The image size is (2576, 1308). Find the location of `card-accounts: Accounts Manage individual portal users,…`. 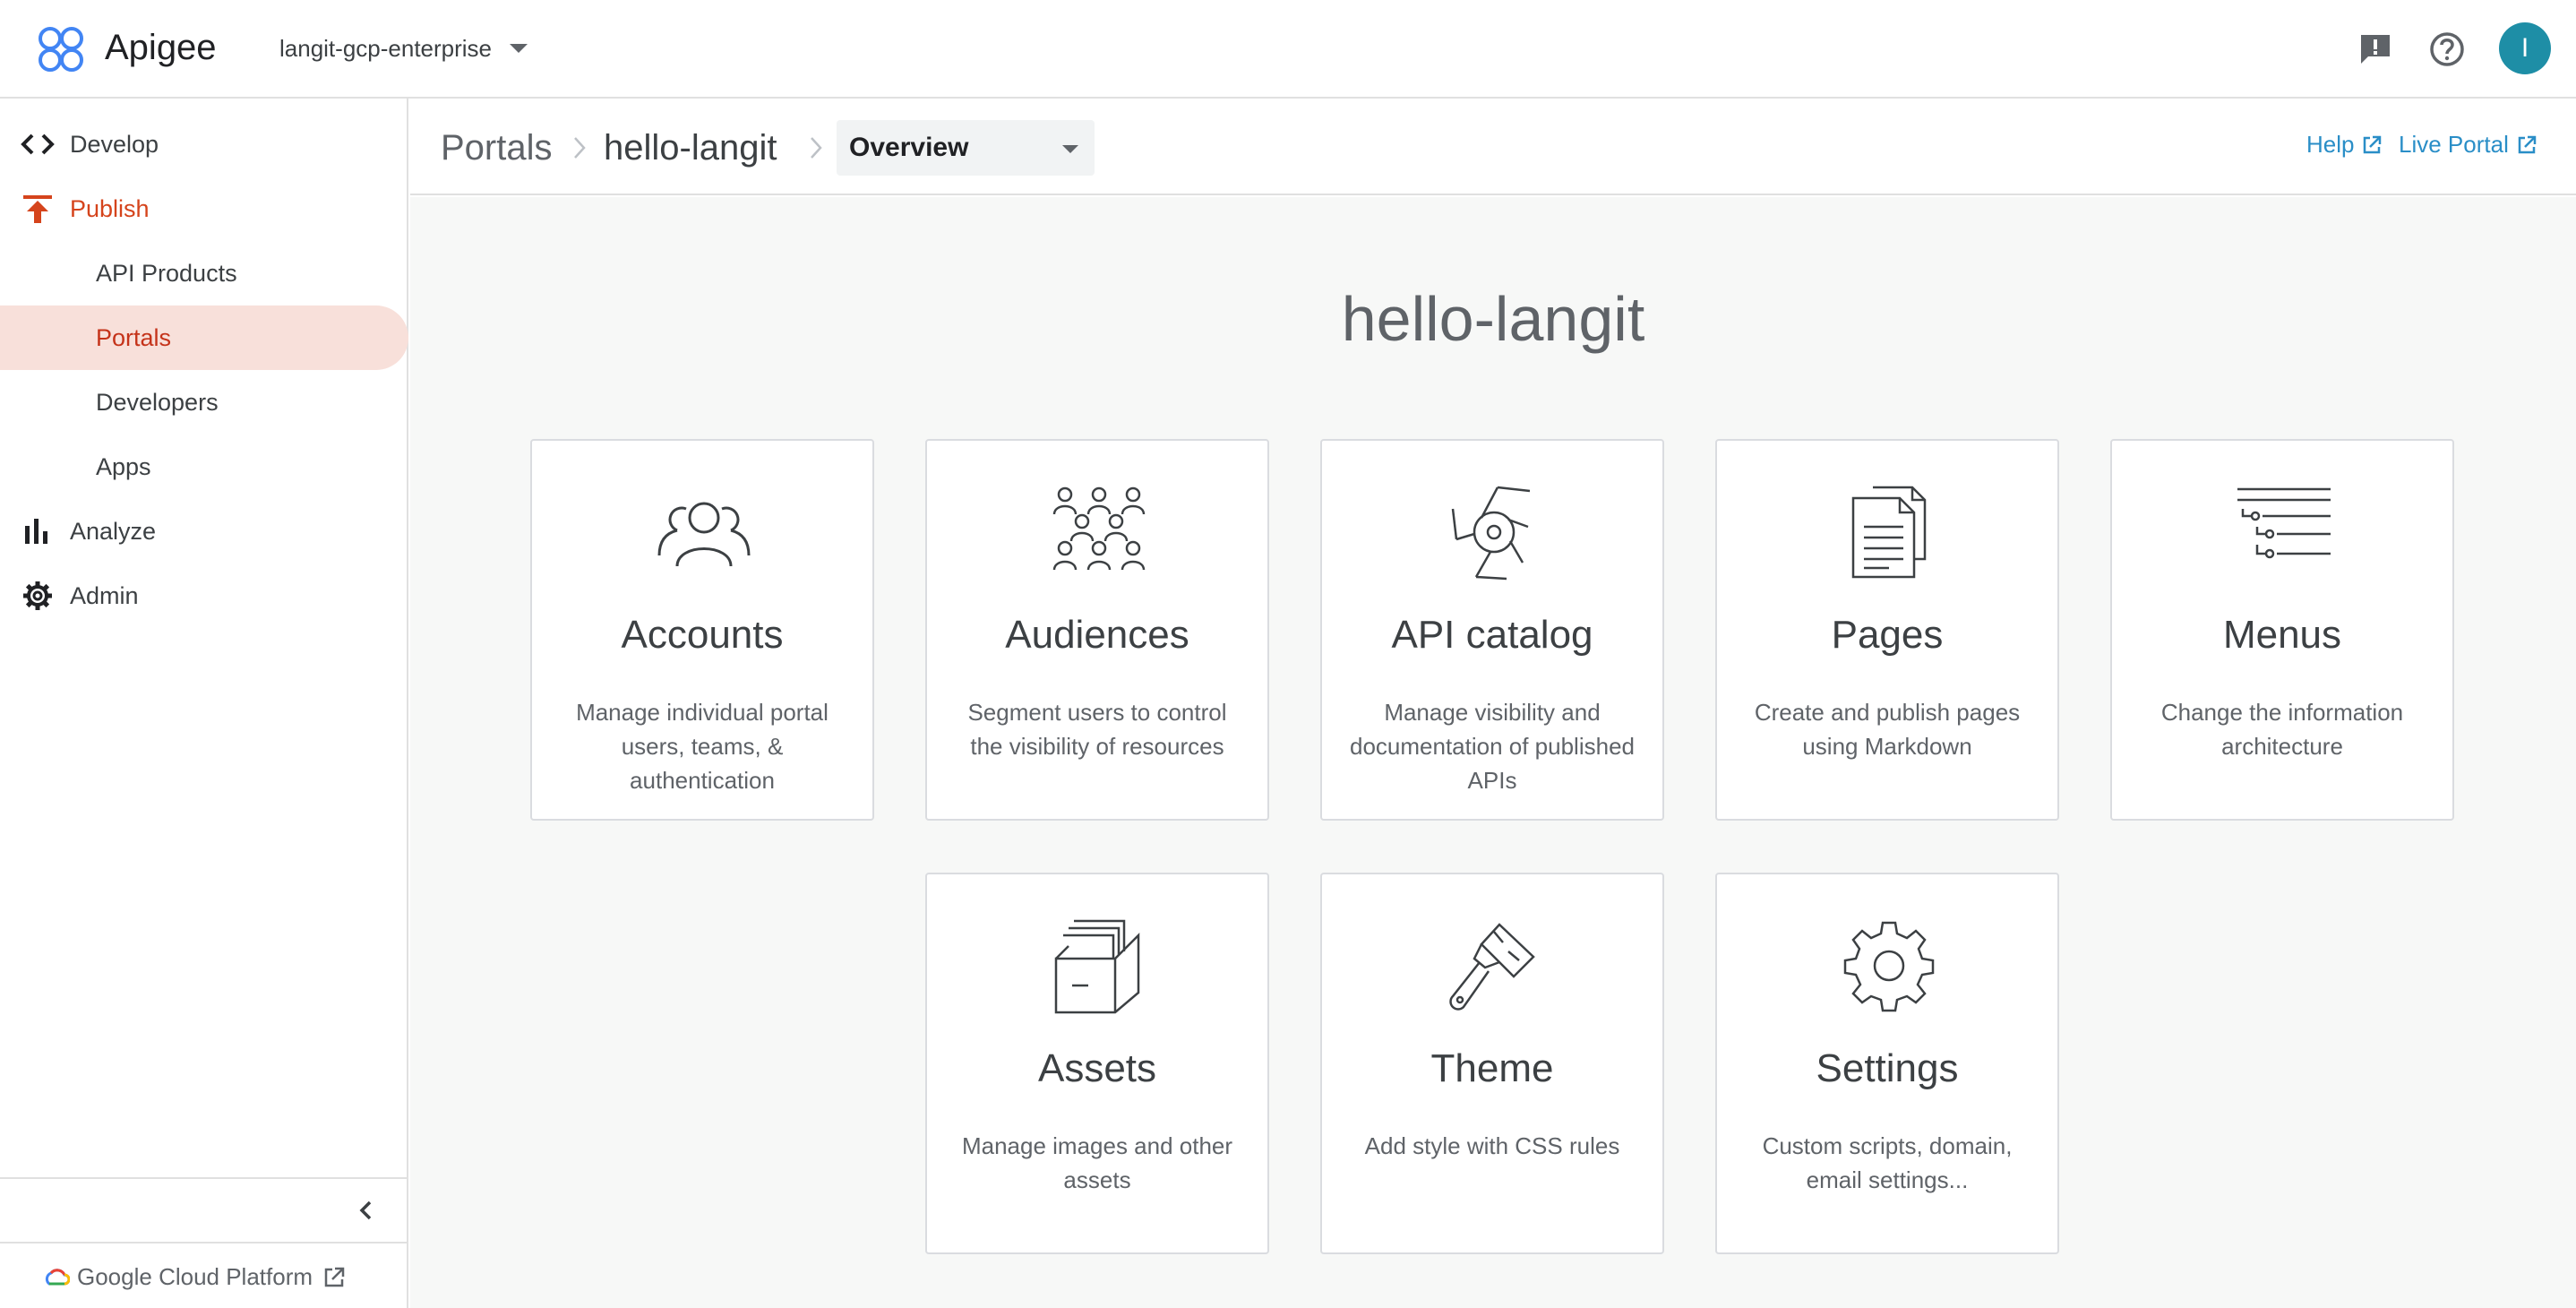

card-accounts: Accounts Manage individual portal users,… is located at coordinates (702, 630).